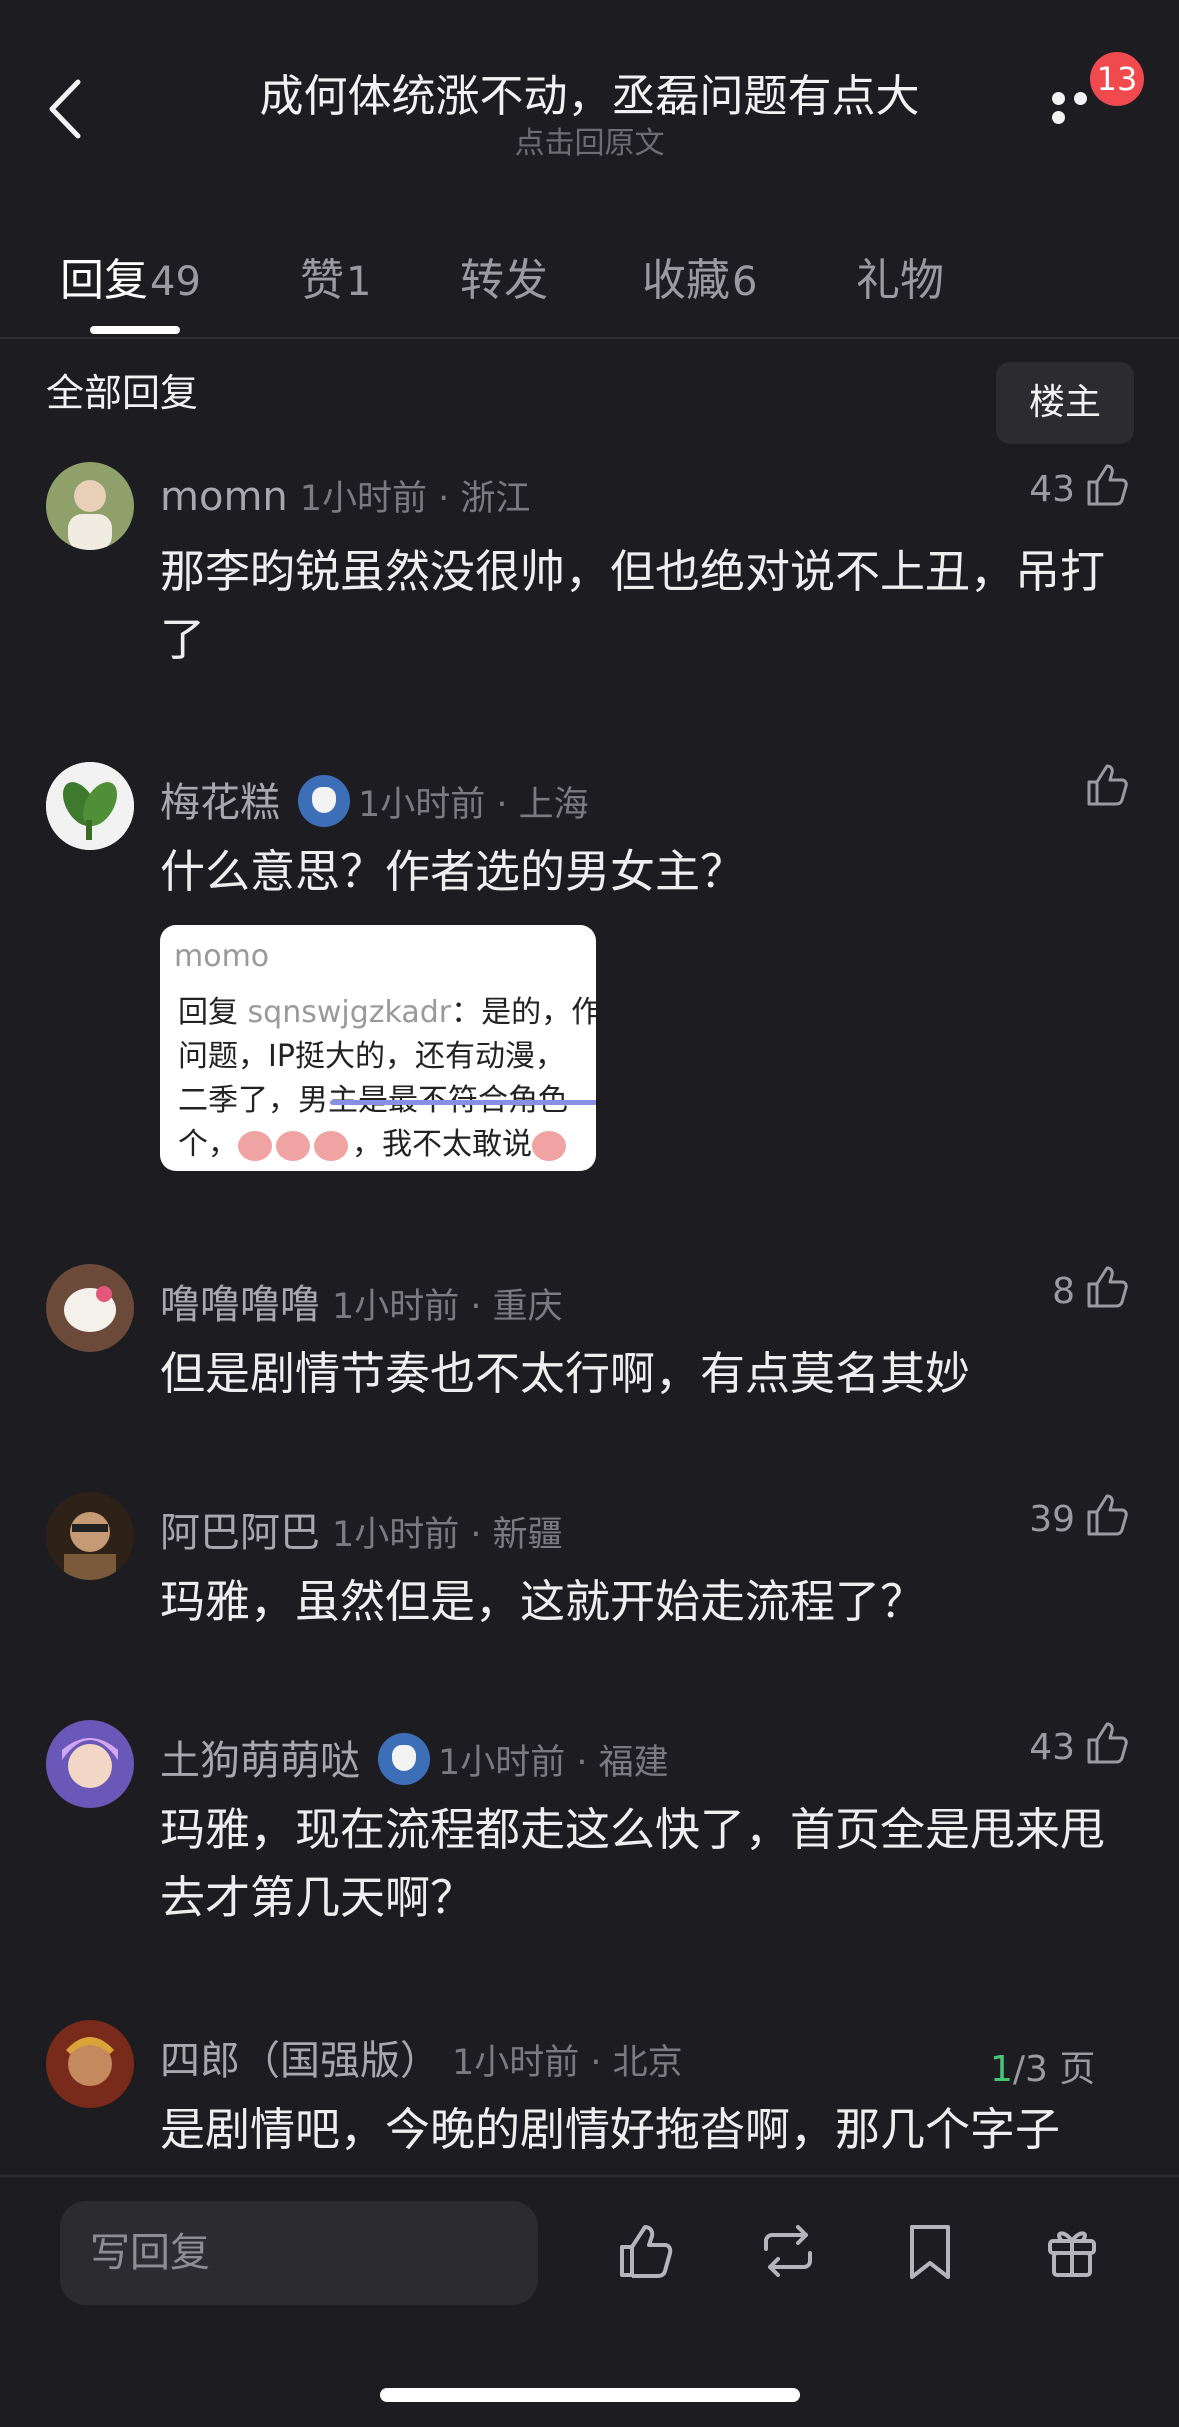 Image resolution: width=1179 pixels, height=2427 pixels. I want to click on gift-icon, so click(1072, 2254).